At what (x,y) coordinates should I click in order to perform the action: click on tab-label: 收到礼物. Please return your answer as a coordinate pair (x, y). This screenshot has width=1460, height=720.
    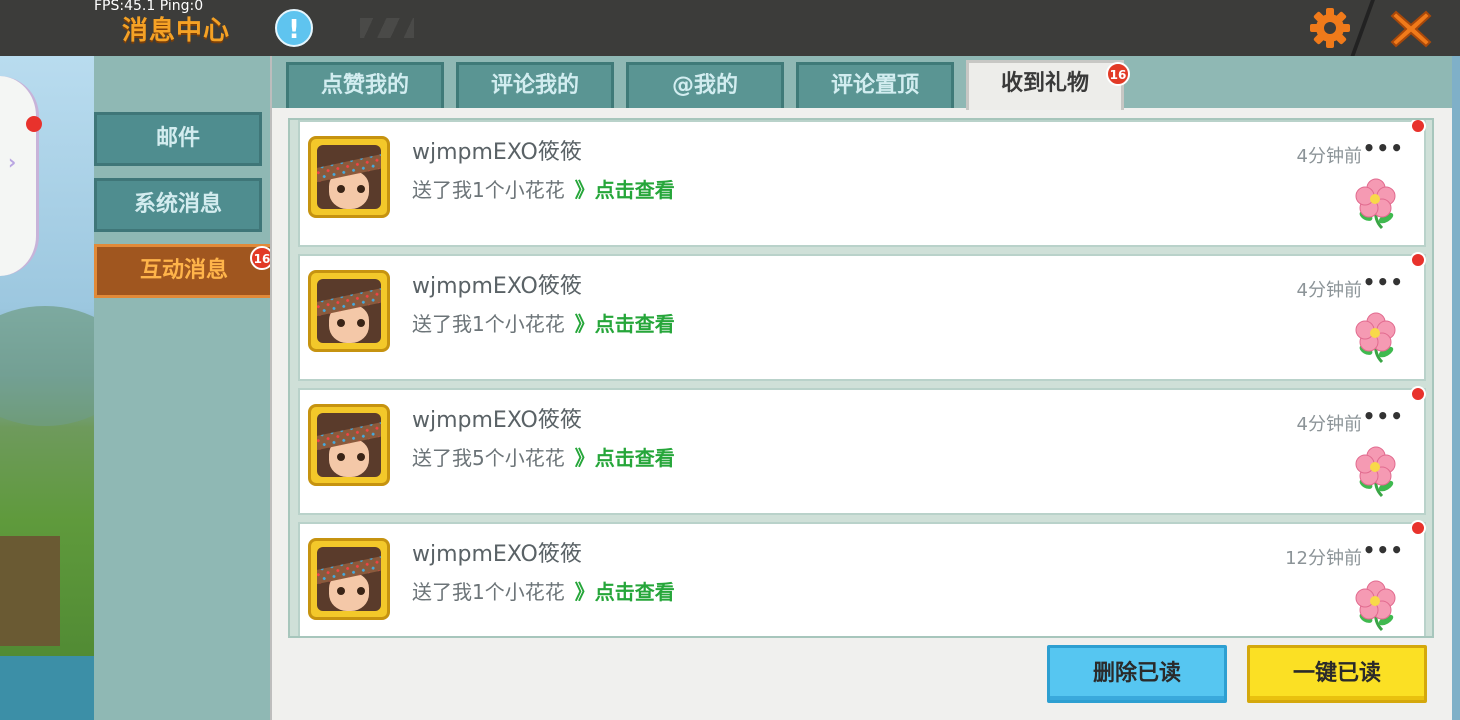
    Looking at the image, I should click on (1044, 83).